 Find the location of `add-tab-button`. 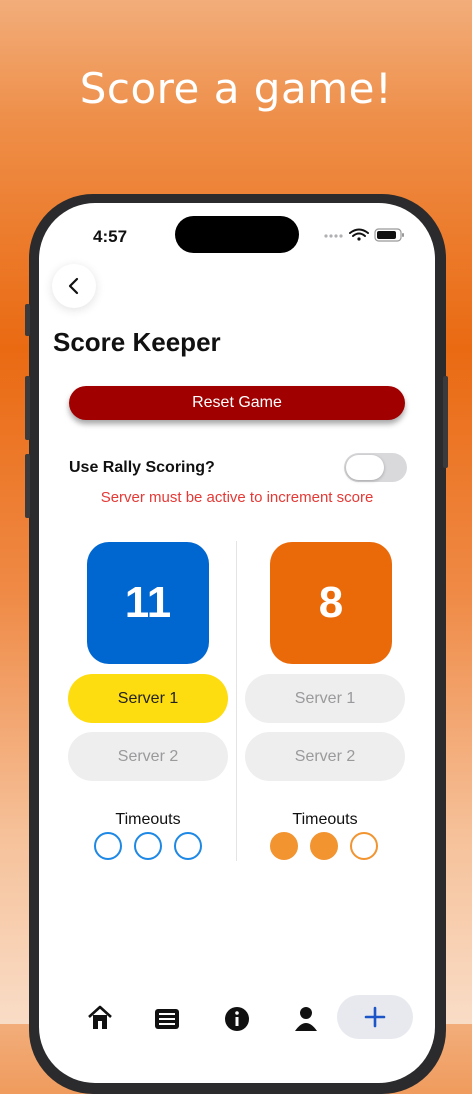

add-tab-button is located at coordinates (375, 1017).